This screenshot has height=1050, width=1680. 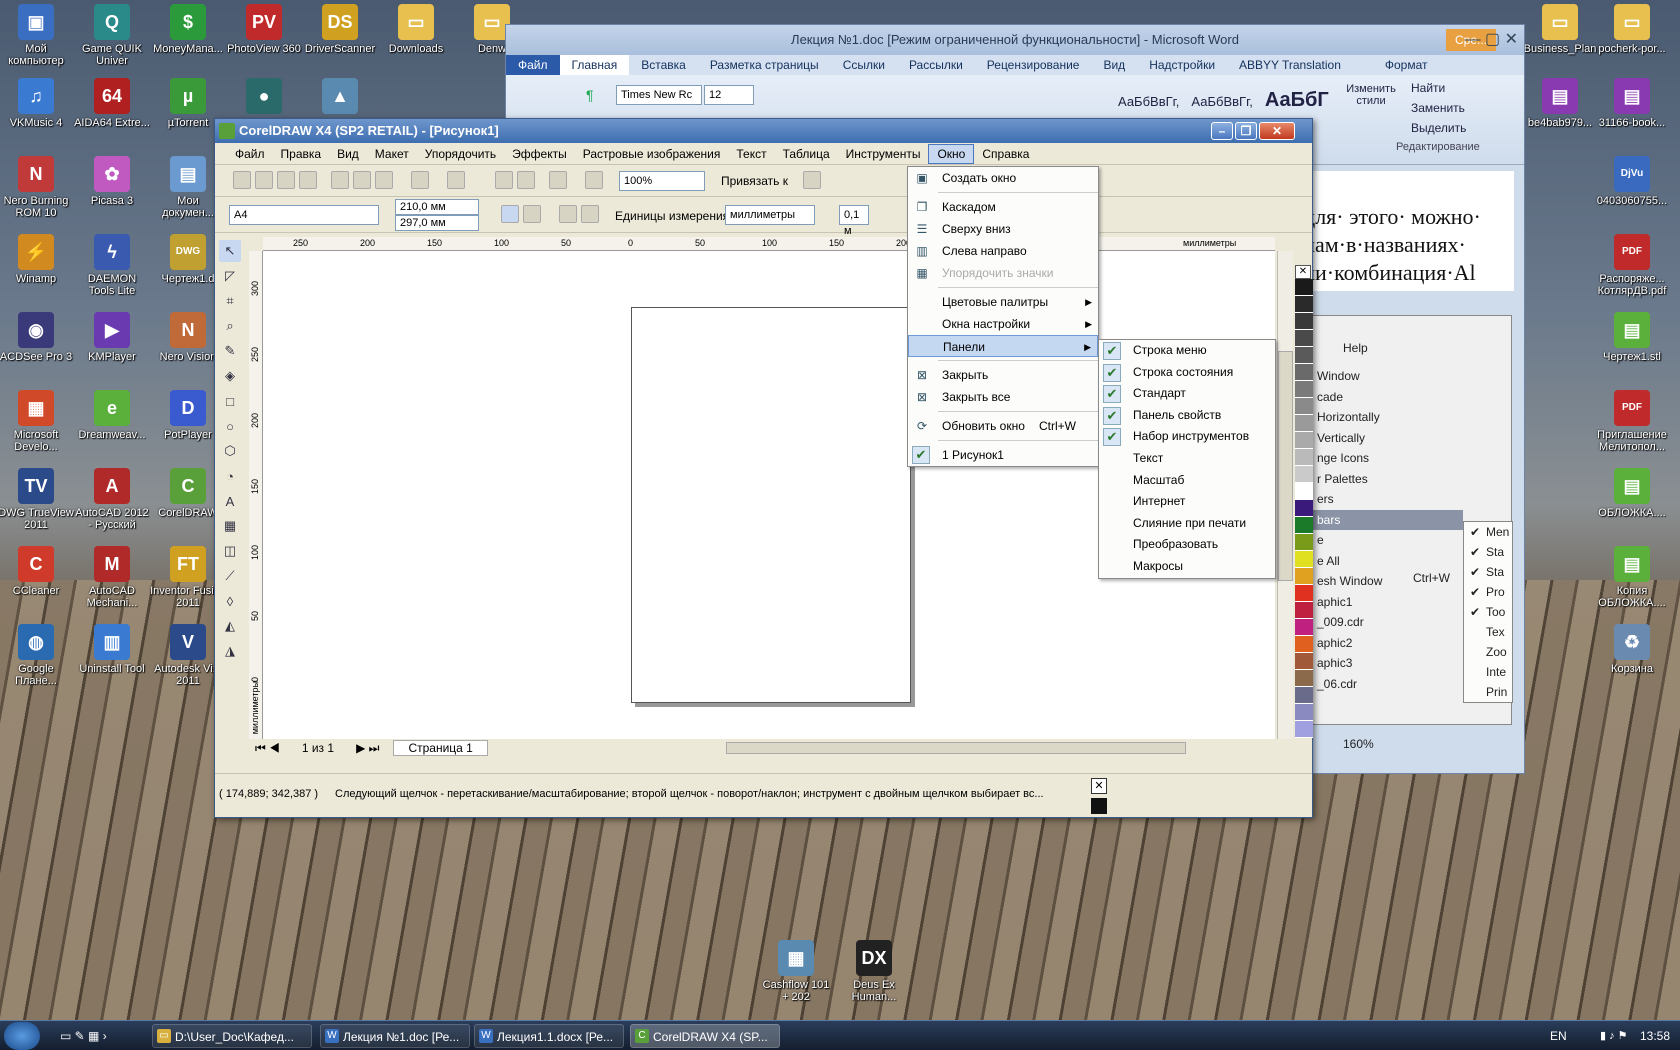 I want to click on page-size-select: A4, so click(x=304, y=215).